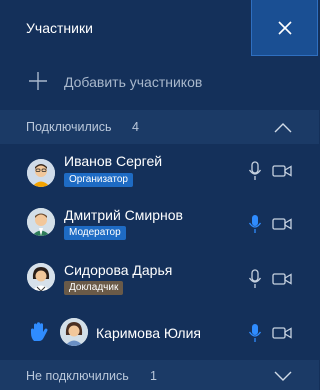  Describe the element at coordinates (98, 180) in the screenshot. I see `role-badge: Организатор` at that location.